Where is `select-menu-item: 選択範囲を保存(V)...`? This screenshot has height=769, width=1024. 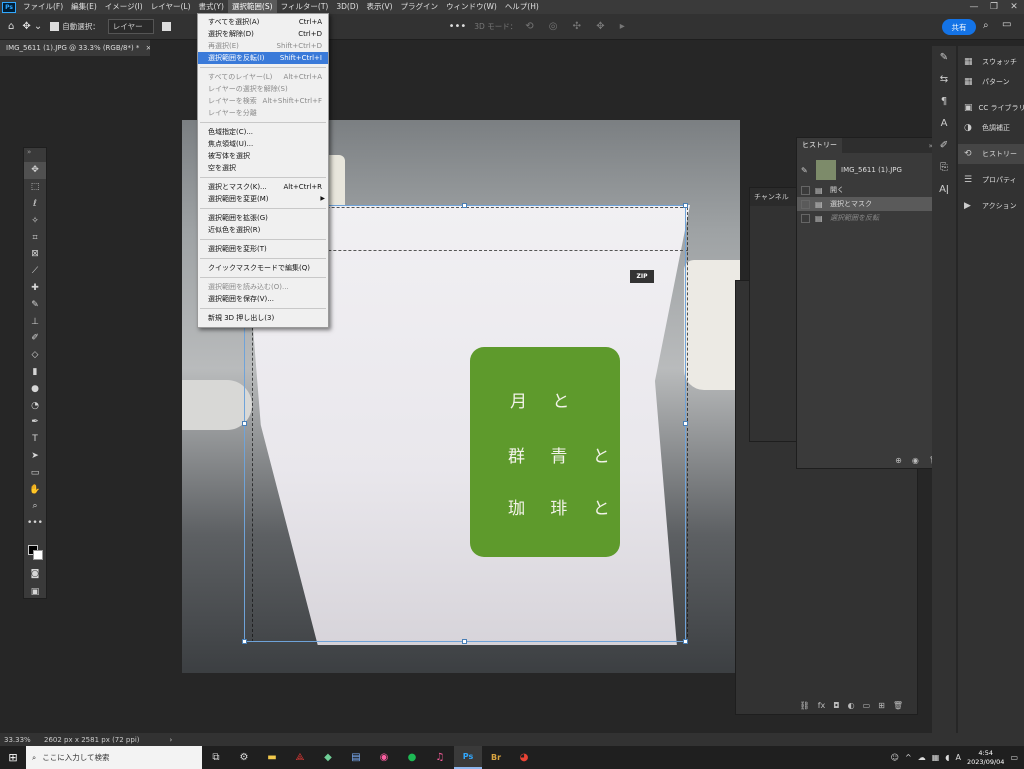
select-menu-item: 選択範囲を保存(V)... is located at coordinates (263, 299).